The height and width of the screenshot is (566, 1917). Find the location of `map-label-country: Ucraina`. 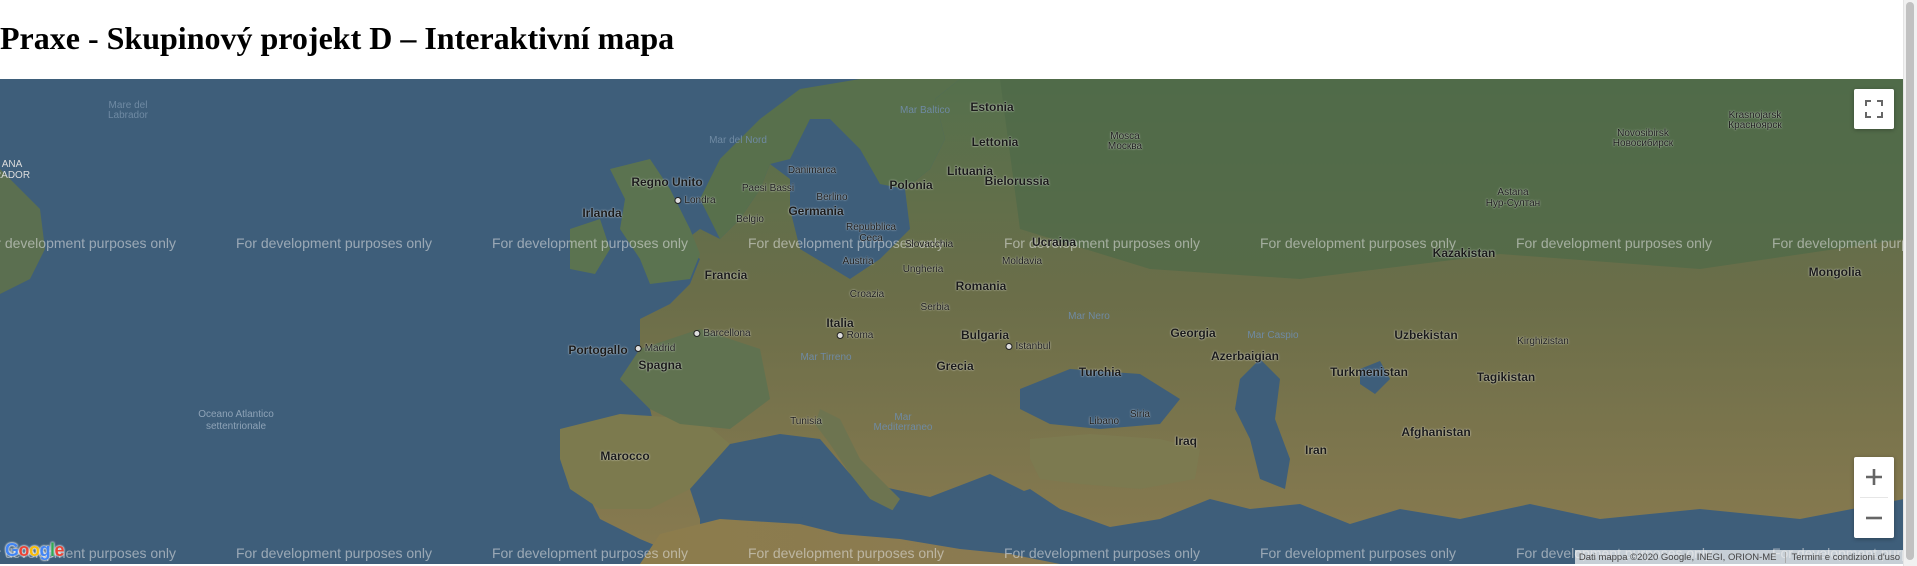

map-label-country: Ucraina is located at coordinates (1054, 242).